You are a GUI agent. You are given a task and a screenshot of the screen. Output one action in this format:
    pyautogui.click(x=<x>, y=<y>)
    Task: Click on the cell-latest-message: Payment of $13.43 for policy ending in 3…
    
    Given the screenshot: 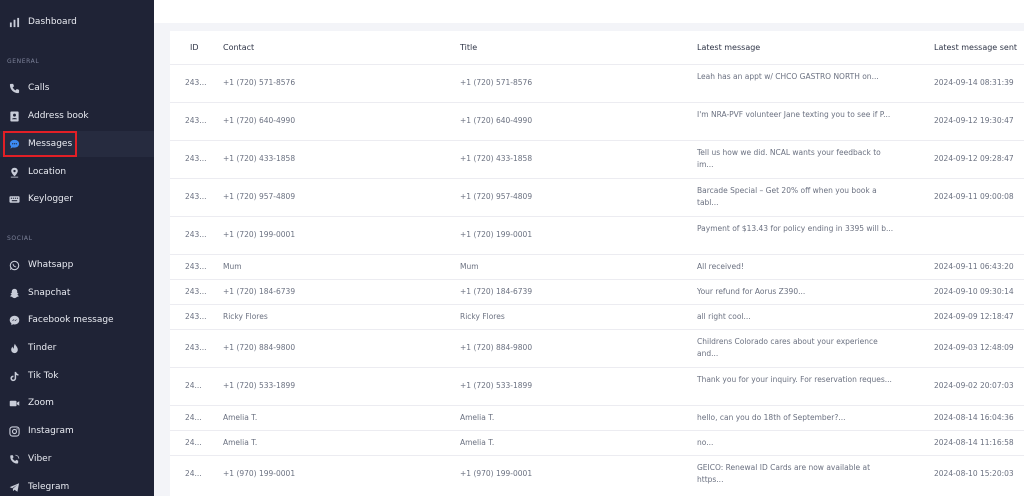 What is the action you would take?
    pyautogui.click(x=795, y=228)
    